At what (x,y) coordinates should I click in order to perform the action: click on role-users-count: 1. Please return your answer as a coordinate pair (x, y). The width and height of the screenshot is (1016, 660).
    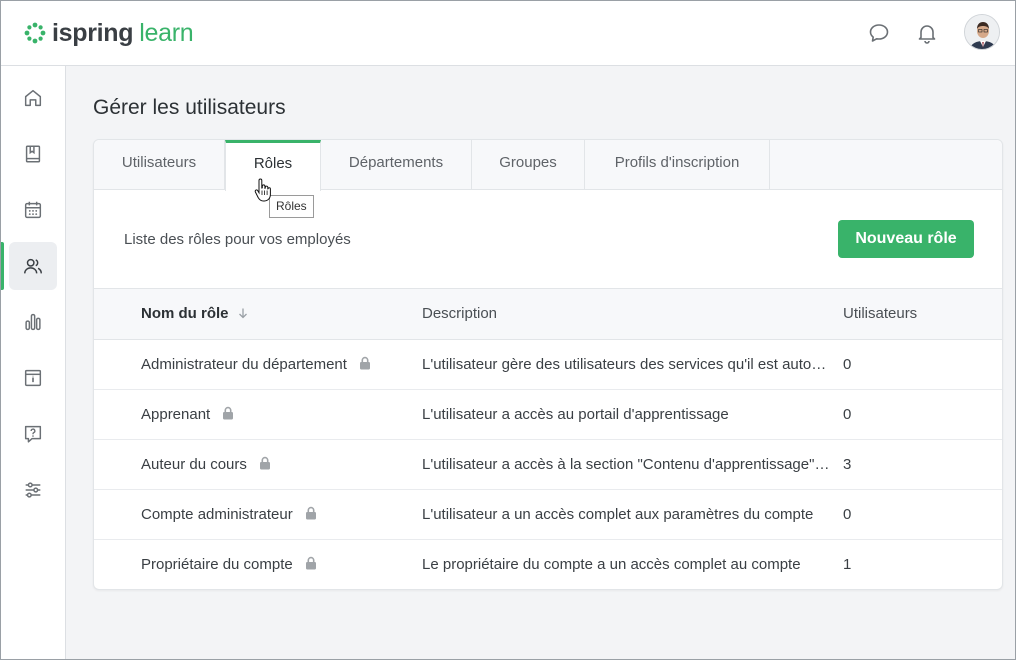
    Looking at the image, I should click on (847, 564).